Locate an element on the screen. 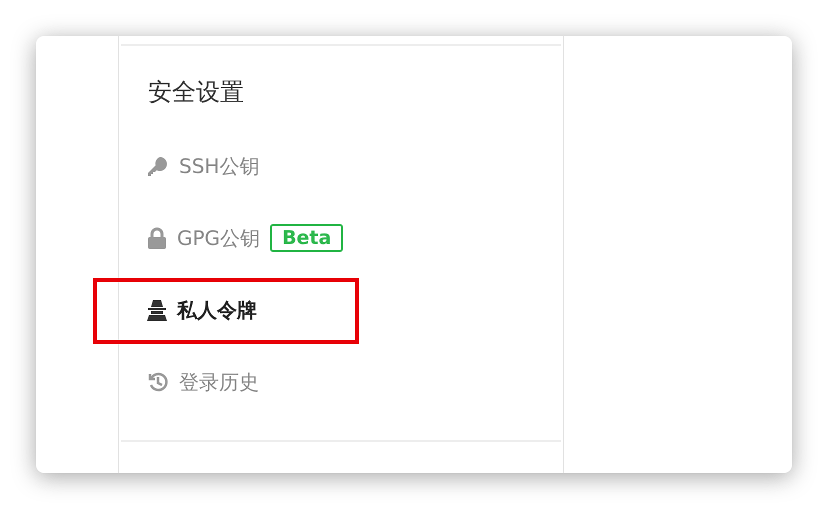 This screenshot has width=828, height=510. history-icon is located at coordinates (158, 382).